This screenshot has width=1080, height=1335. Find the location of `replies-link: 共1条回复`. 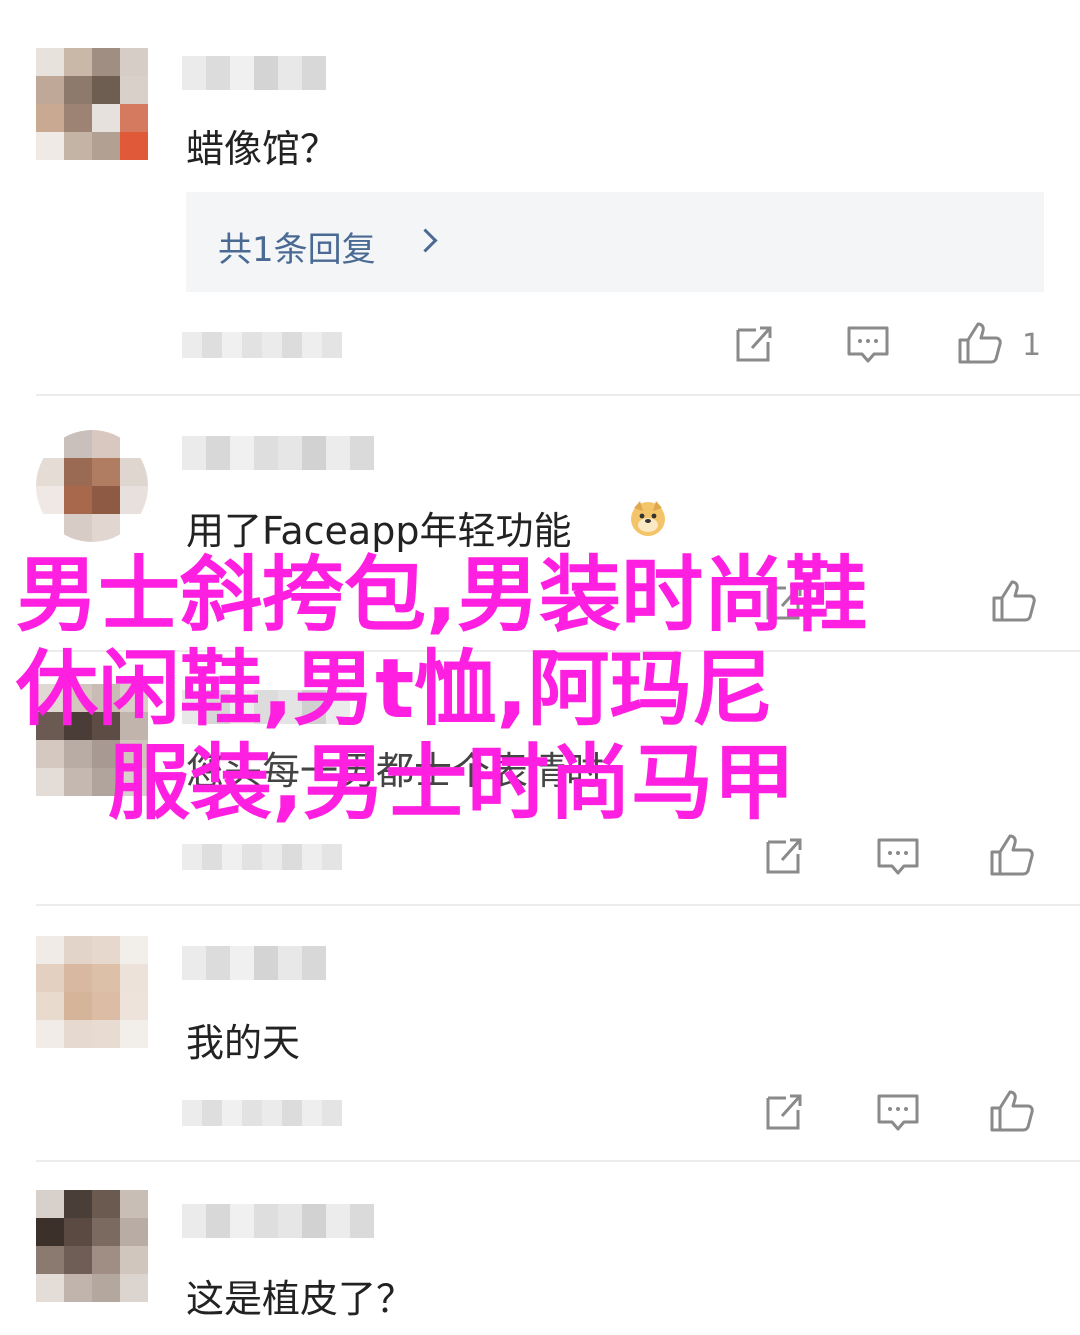

replies-link: 共1条回复 is located at coordinates (615, 242).